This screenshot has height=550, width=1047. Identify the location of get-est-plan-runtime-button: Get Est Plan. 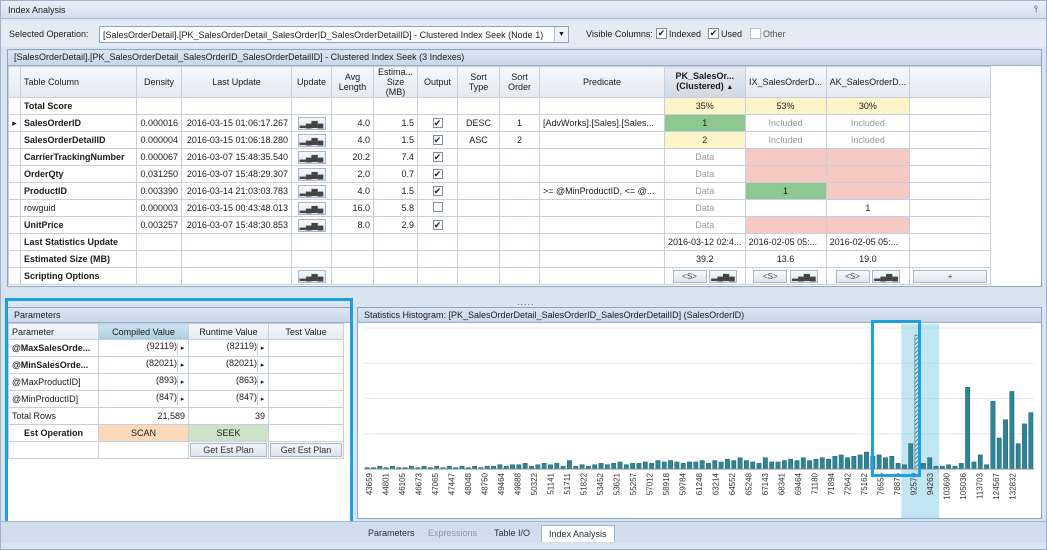
(228, 450).